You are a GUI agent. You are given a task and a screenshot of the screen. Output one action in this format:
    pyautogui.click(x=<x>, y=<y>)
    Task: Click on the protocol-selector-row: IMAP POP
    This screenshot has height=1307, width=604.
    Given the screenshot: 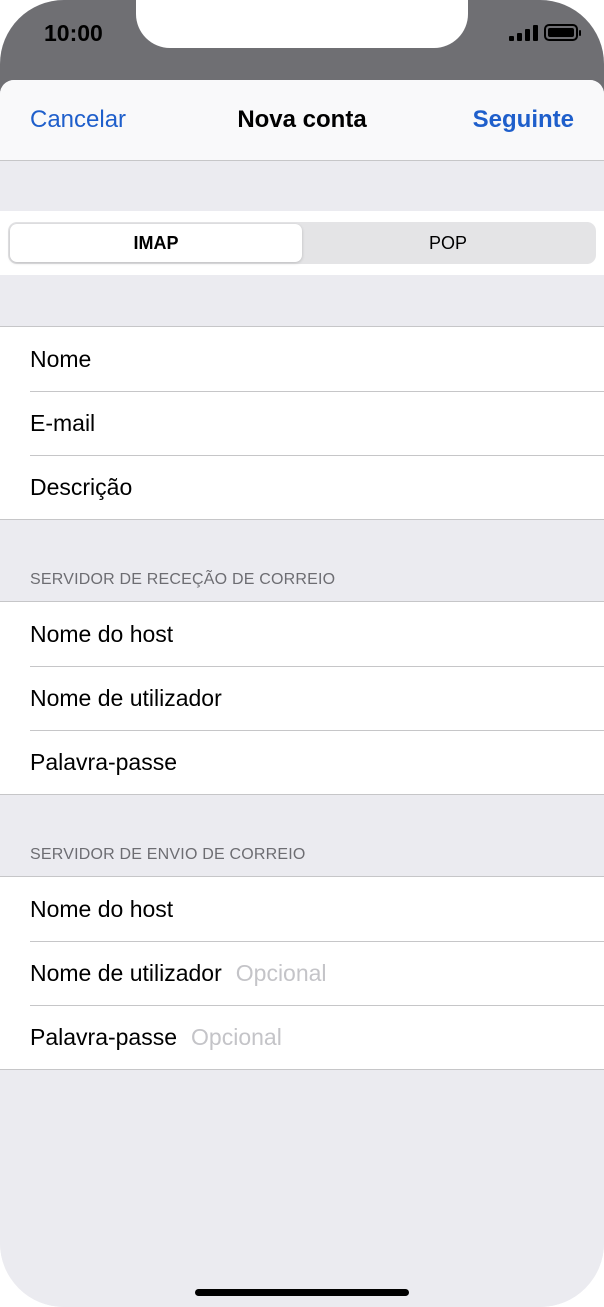 What is the action you would take?
    pyautogui.click(x=302, y=243)
    